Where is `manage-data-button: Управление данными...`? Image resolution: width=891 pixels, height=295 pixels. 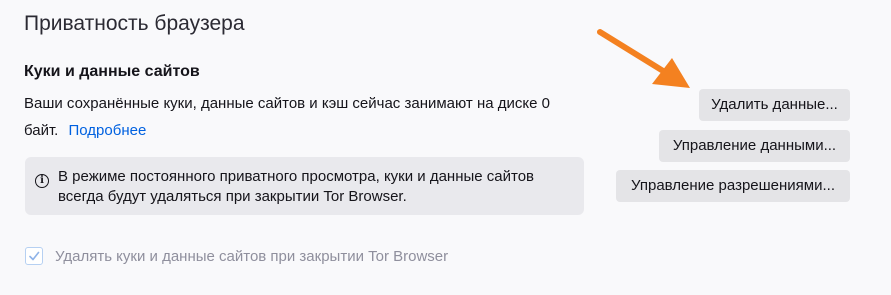
manage-data-button: Управление данными... is located at coordinates (754, 146).